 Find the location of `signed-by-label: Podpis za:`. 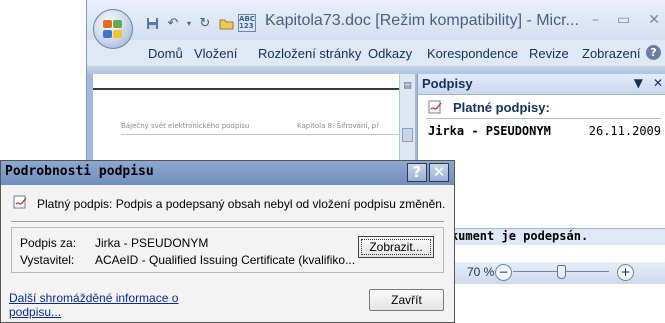

signed-by-label: Podpis za: is located at coordinates (48, 243).